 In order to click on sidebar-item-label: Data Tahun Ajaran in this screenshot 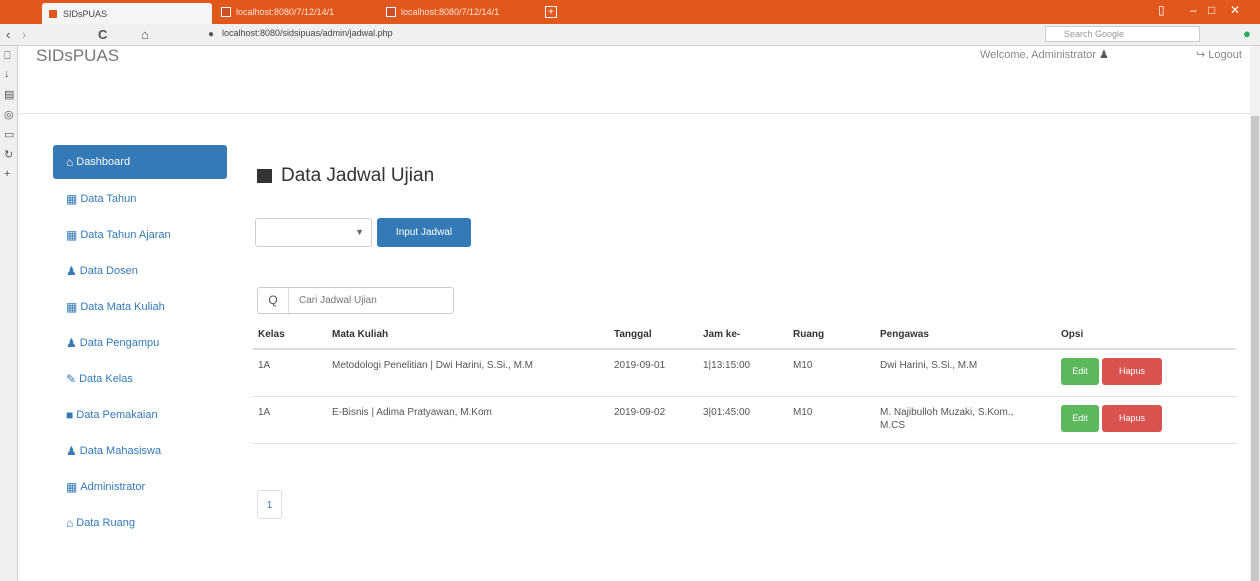, I will do `click(125, 235)`.